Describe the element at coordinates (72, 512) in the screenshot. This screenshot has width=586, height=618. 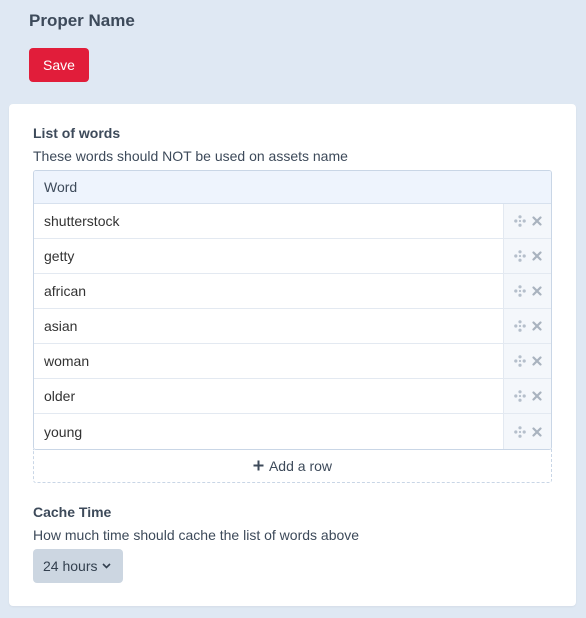
I see `cache-section-label: Cache Time` at that location.